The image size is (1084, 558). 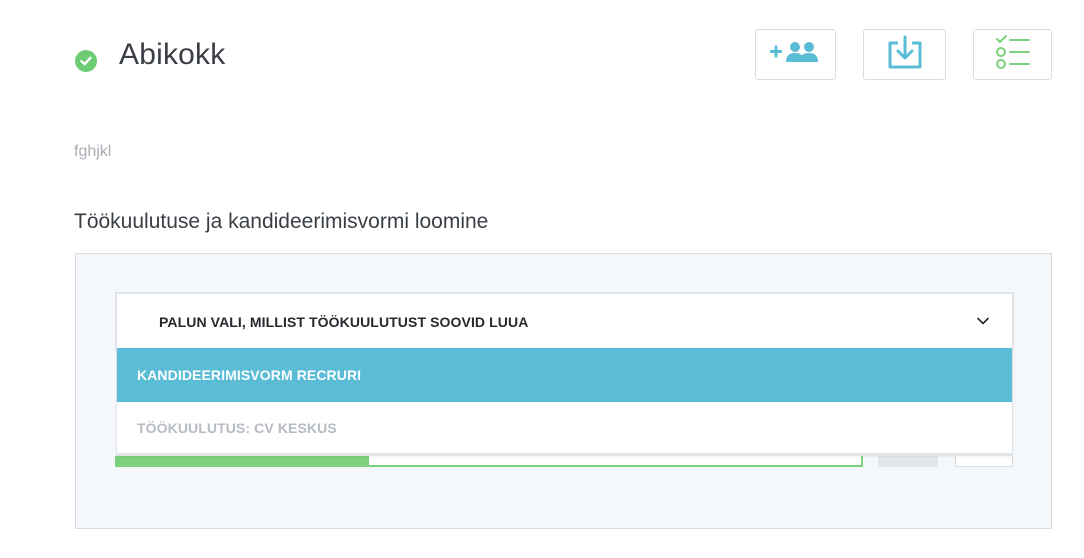 I want to click on option-tookuulutus-cv-keskus: TÖÖKUULUTUS: CV KESKUS, so click(x=564, y=428).